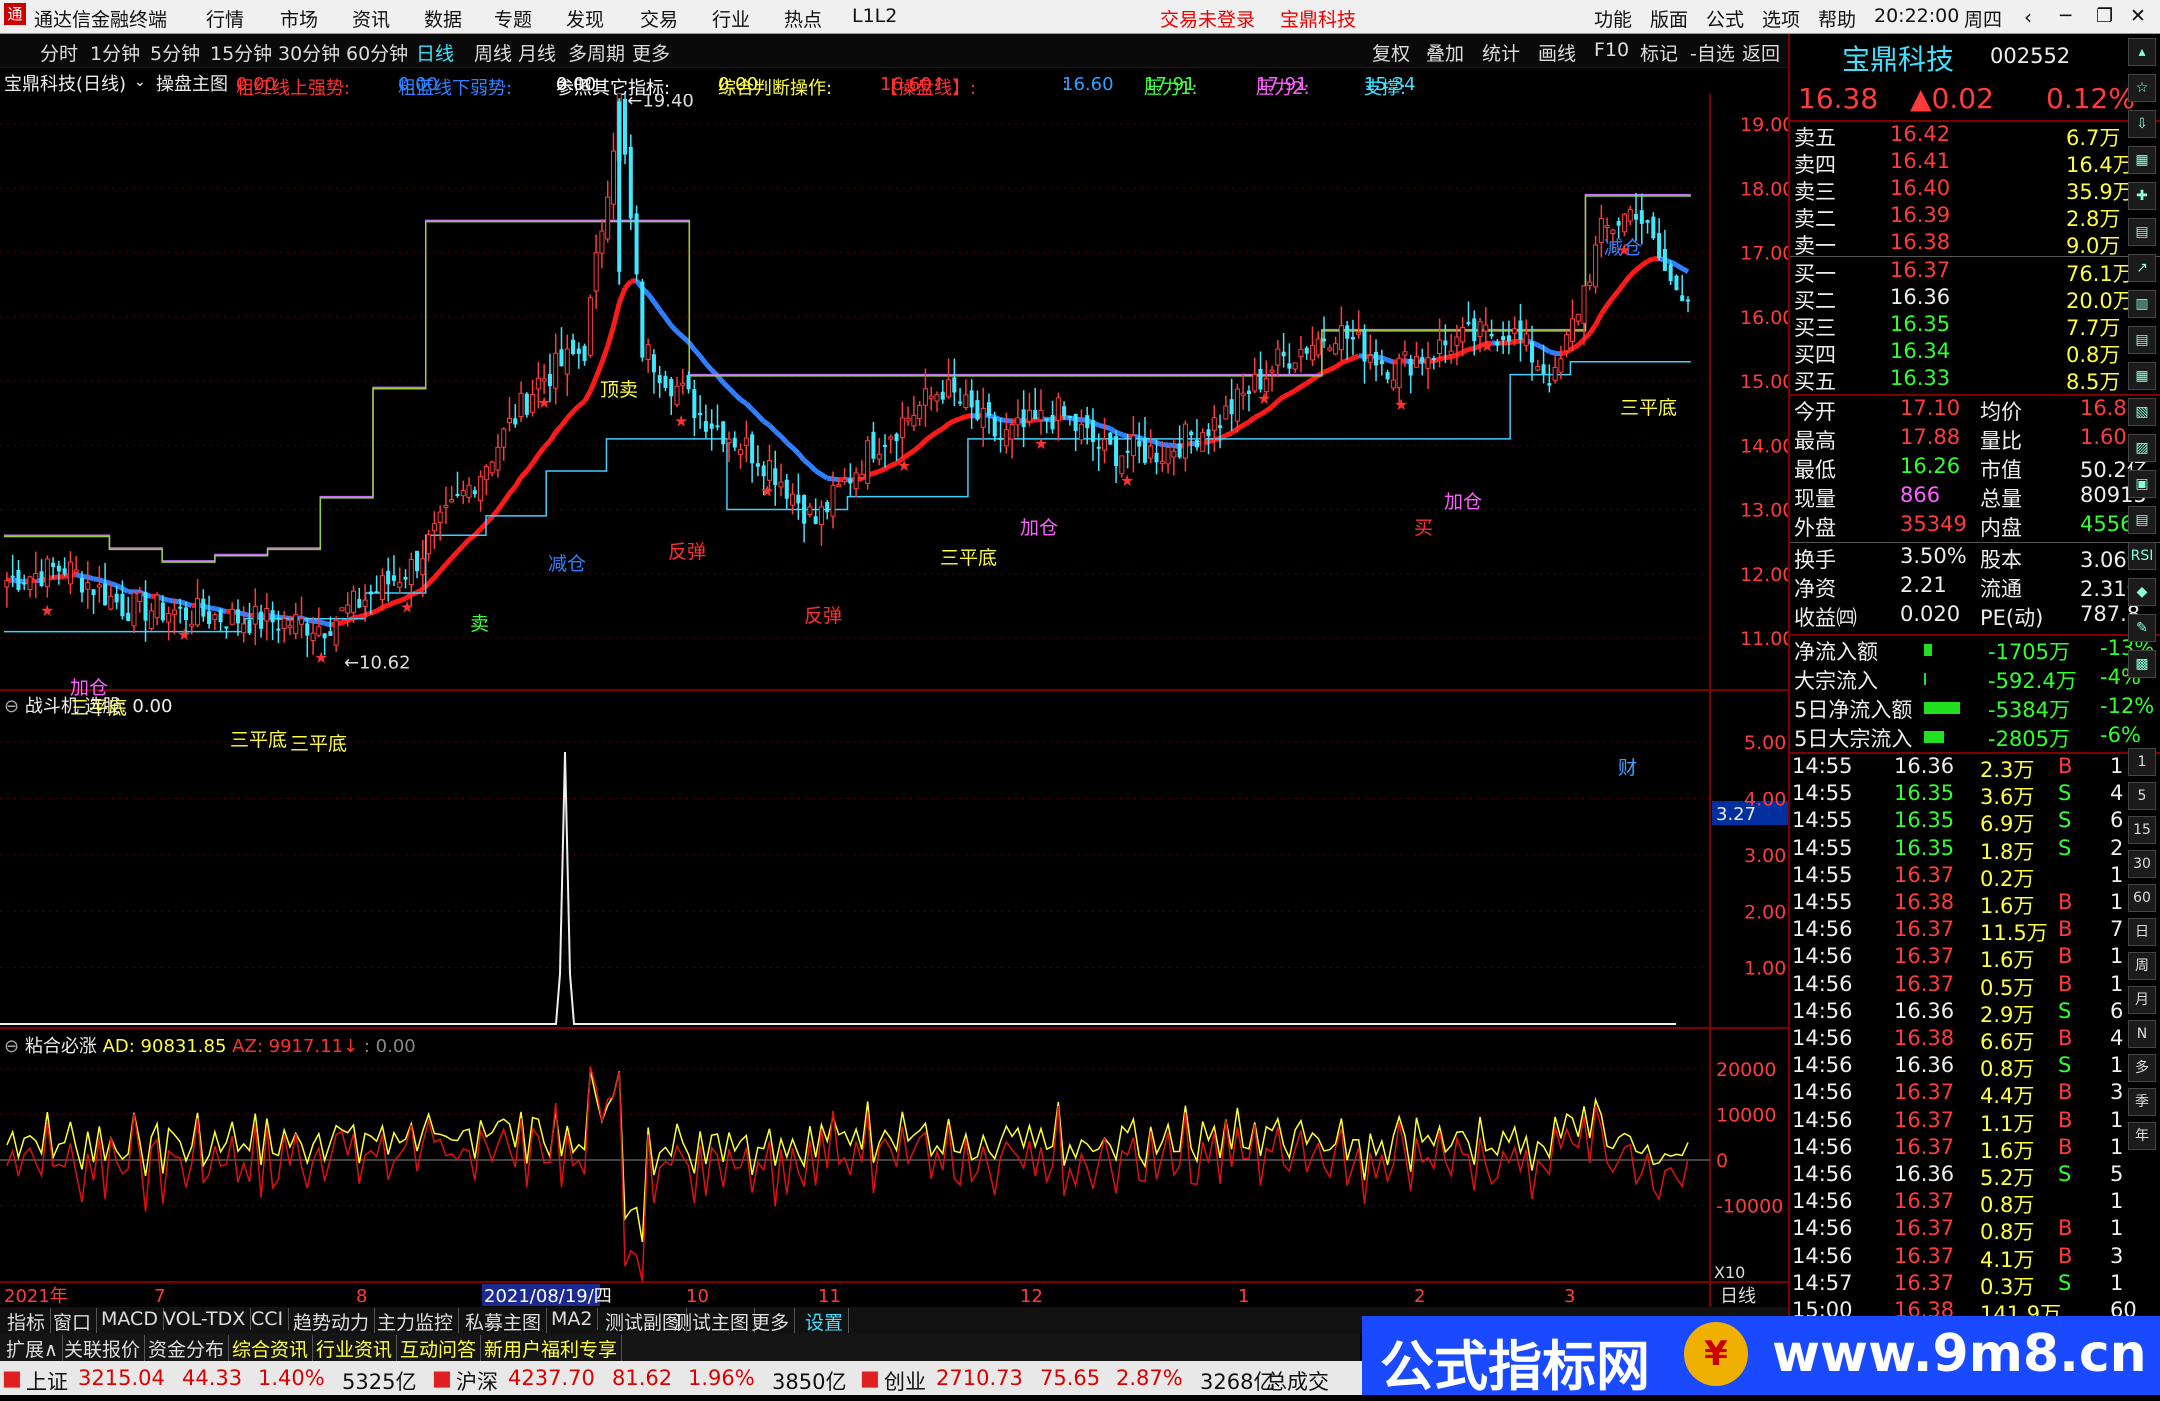  Describe the element at coordinates (1659, 52) in the screenshot. I see `toolbar-right-5: 标记` at that location.